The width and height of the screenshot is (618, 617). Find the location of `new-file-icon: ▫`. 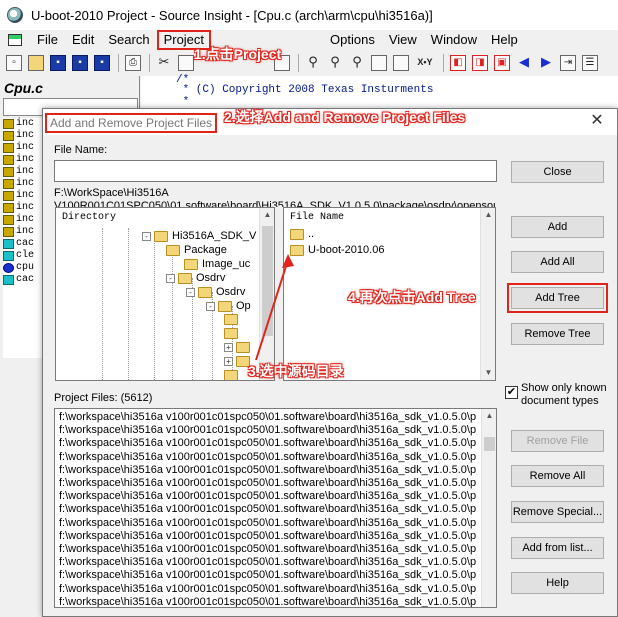

new-file-icon: ▫ is located at coordinates (14, 63).